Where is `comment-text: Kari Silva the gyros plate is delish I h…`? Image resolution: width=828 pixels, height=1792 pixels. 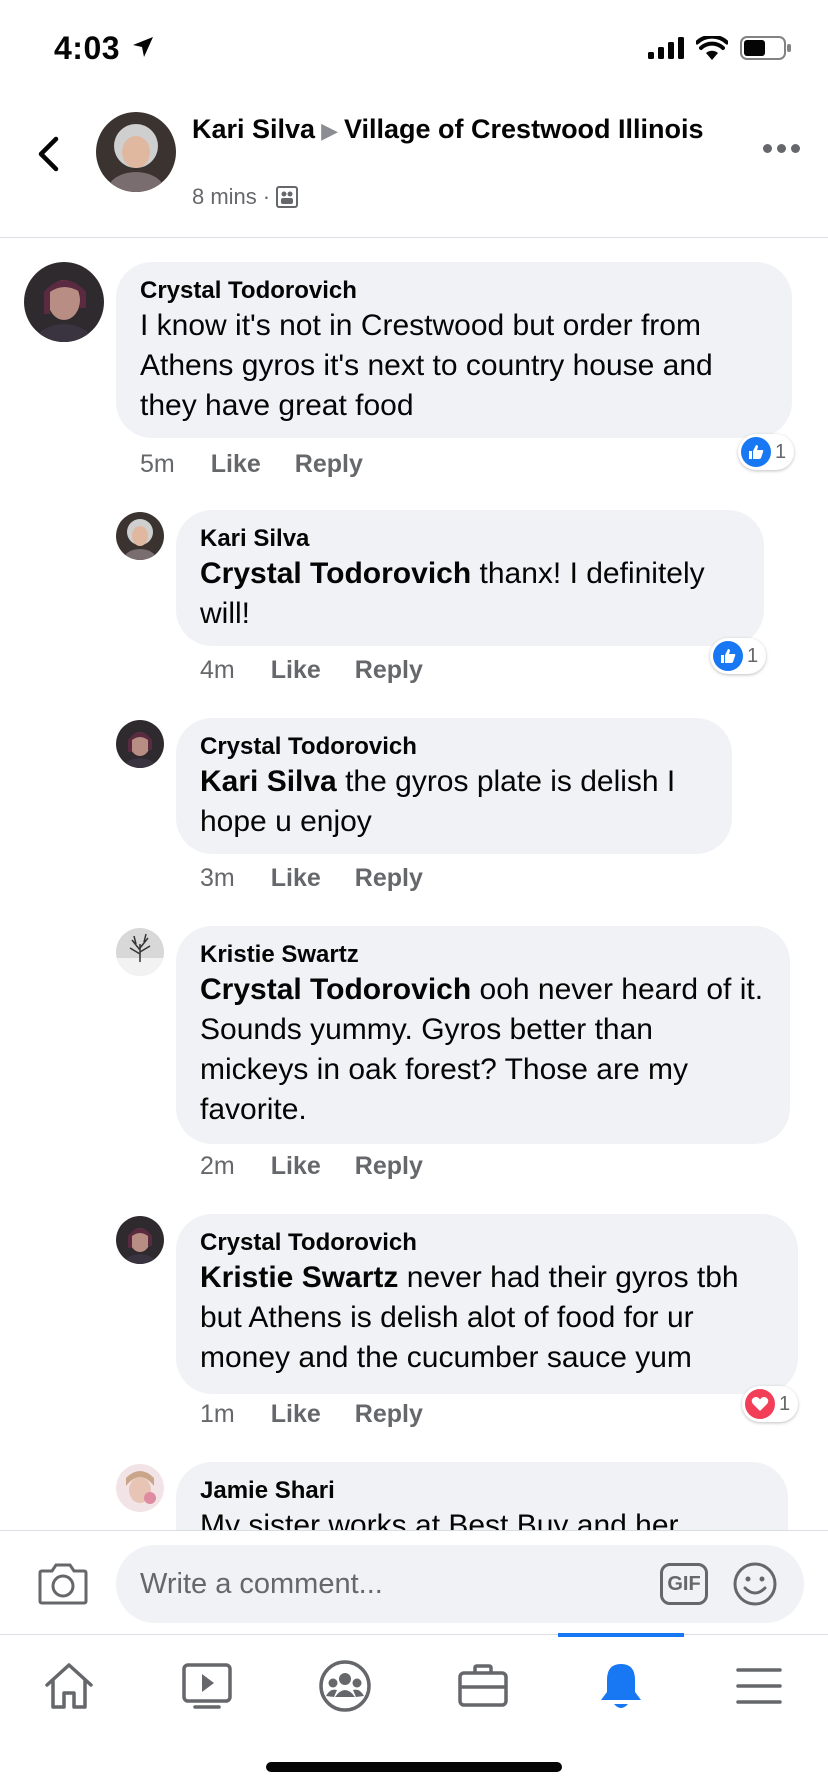
comment-text: Kari Silva the gyros plate is delish I h… is located at coordinates (438, 801).